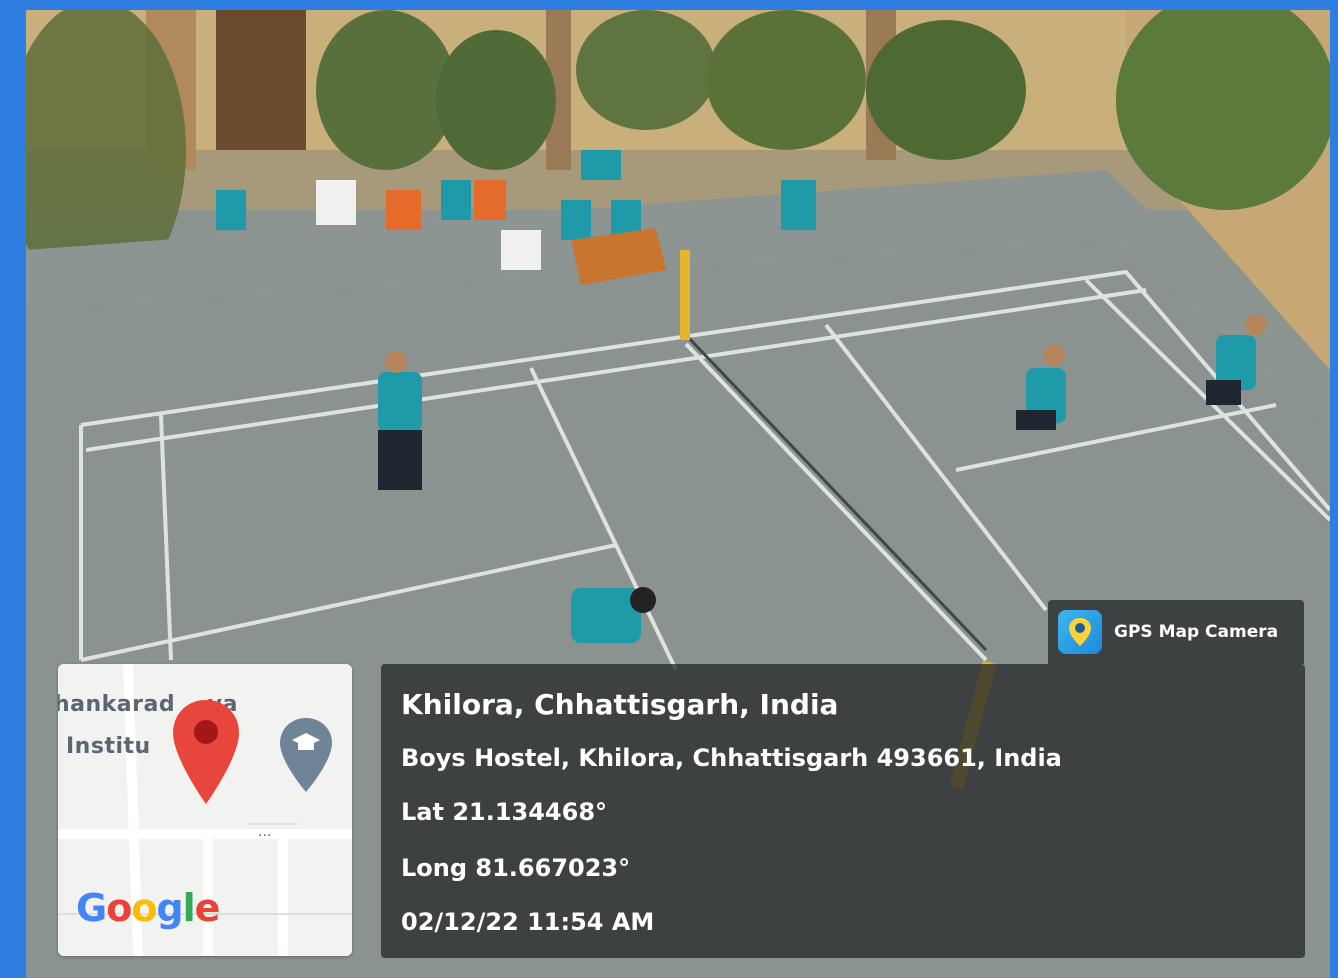 This screenshot has height=978, width=1338. Describe the element at coordinates (516, 868) in the screenshot. I see `longitude-line: Long 81.667023°` at that location.